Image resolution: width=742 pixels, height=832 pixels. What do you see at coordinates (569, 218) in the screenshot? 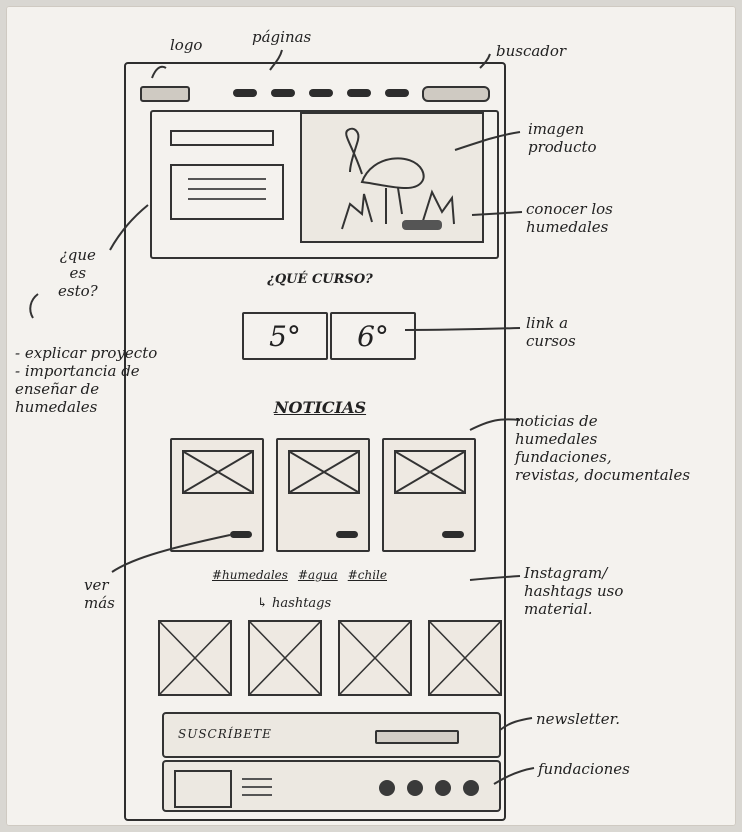
I see `annotation-conocer-humedales: conocer los humedales` at bounding box center [569, 218].